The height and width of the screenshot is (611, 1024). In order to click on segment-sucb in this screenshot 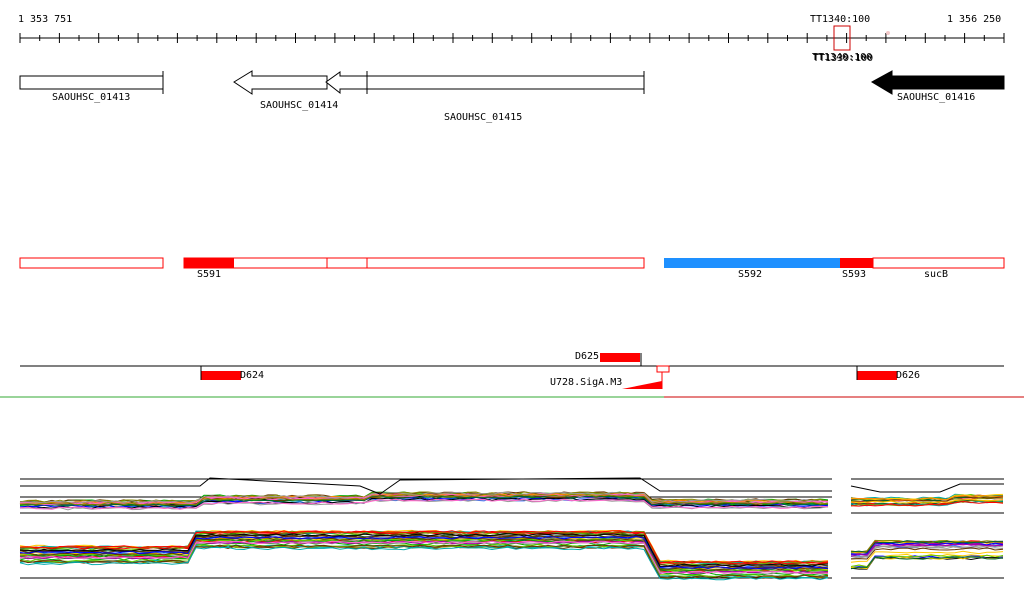, I will do `click(938, 263)`.